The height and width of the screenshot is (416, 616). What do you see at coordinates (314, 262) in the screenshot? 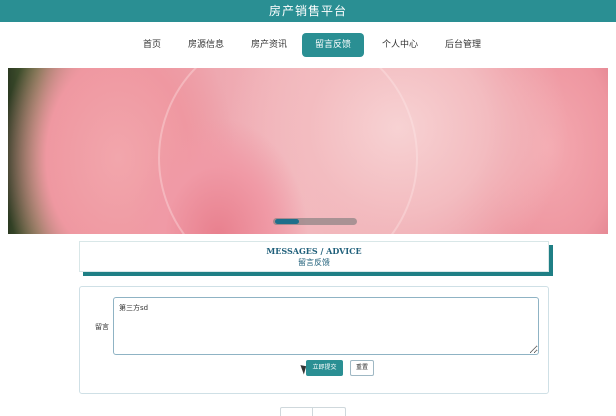
I see `section-title-zh: 留言反馈` at bounding box center [314, 262].